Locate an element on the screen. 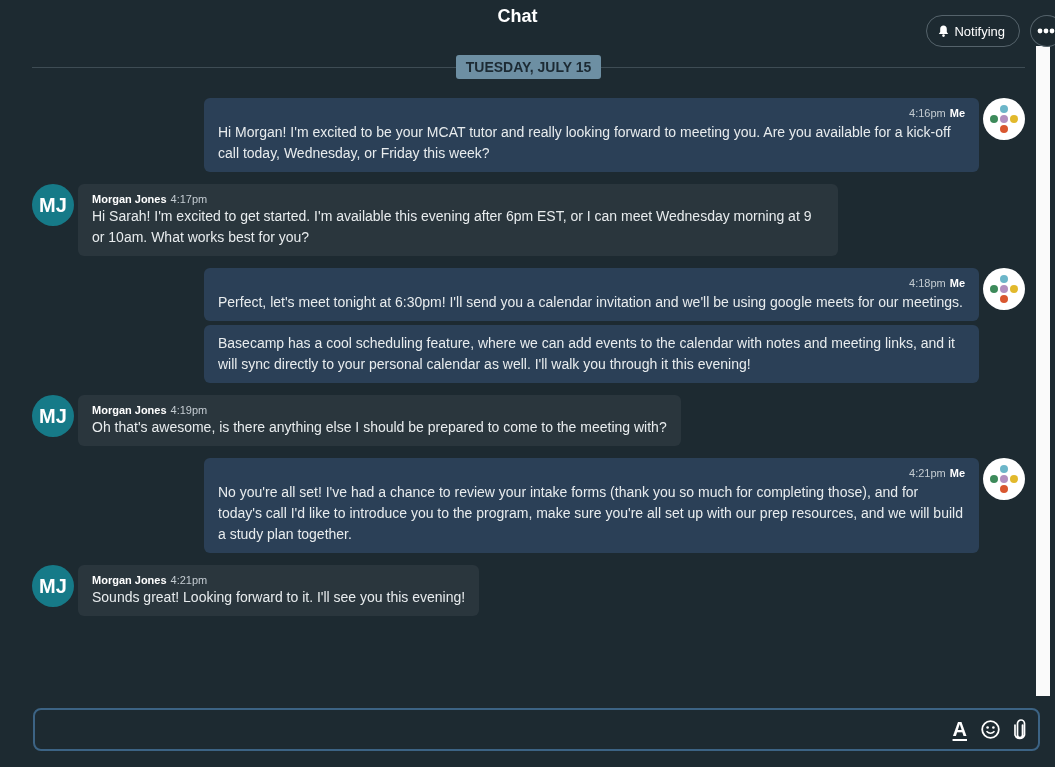  attach-button is located at coordinates (1020, 729).